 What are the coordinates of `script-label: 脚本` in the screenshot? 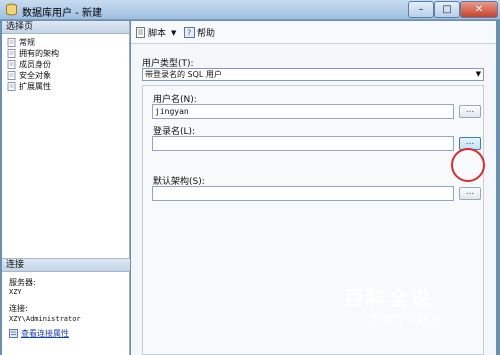 It's located at (157, 34).